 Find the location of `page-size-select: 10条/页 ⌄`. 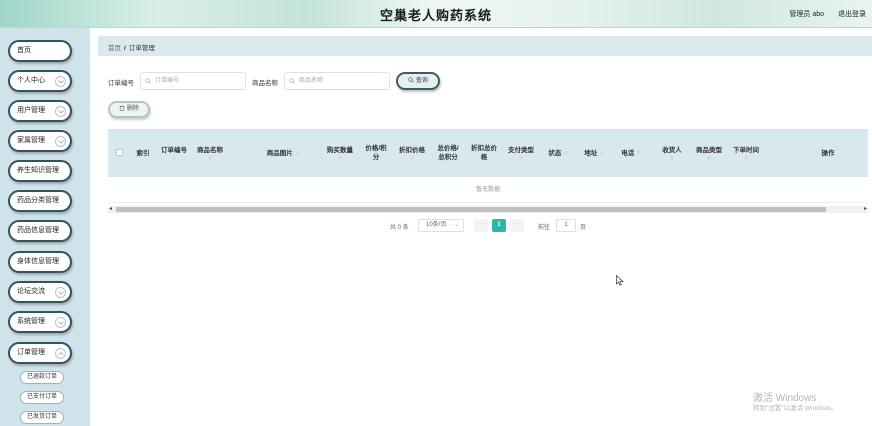

page-size-select: 10条/页 ⌄ is located at coordinates (441, 225).